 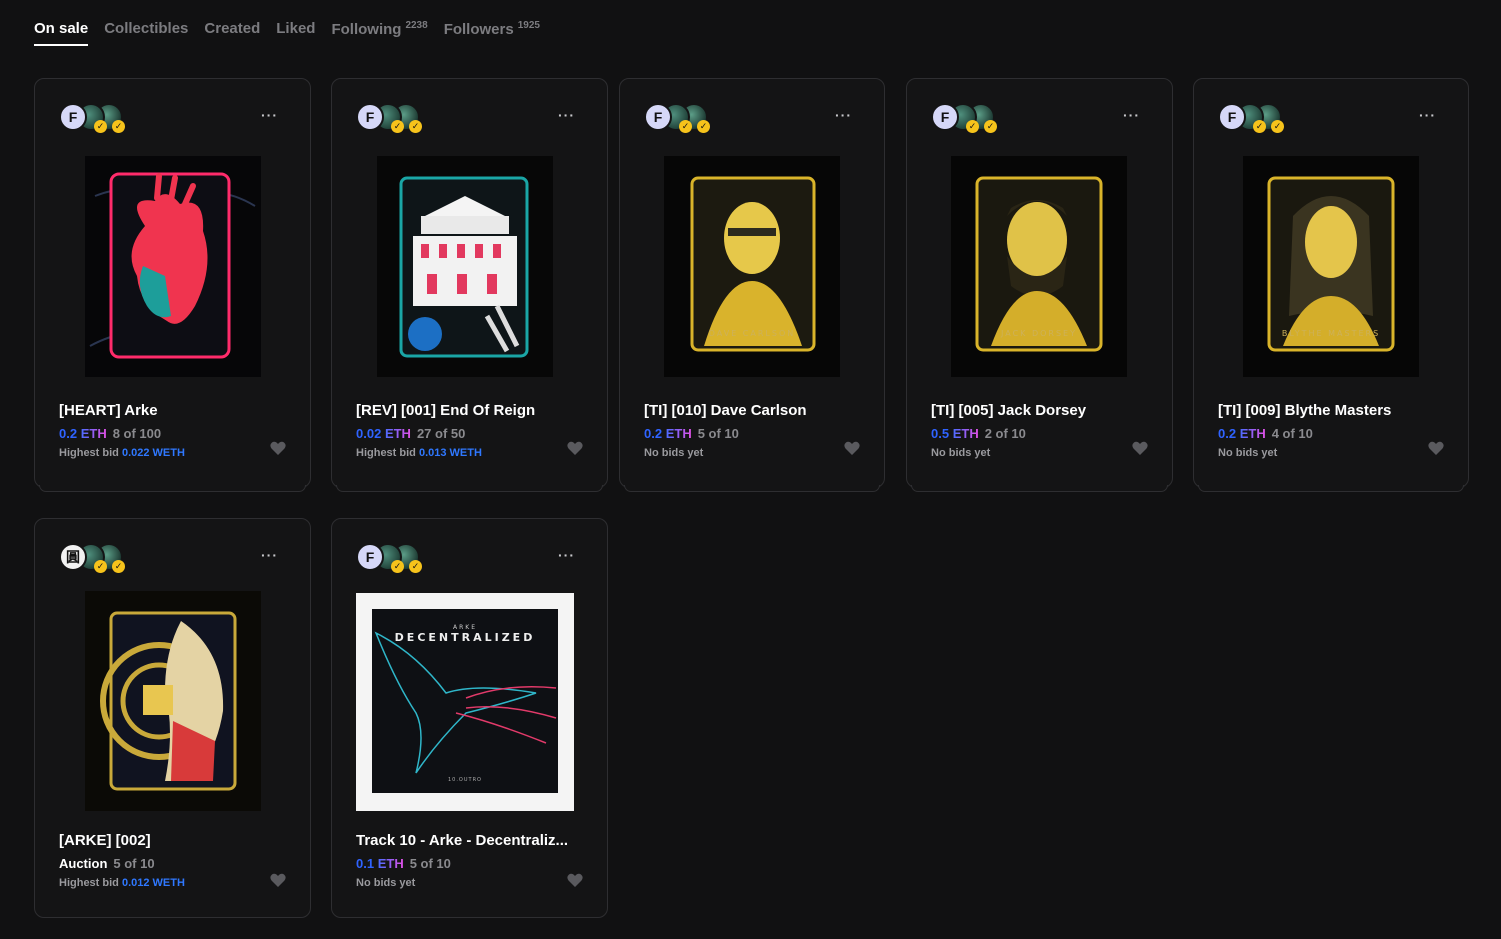 What do you see at coordinates (61, 28) in the screenshot?
I see `tab-label: On sale` at bounding box center [61, 28].